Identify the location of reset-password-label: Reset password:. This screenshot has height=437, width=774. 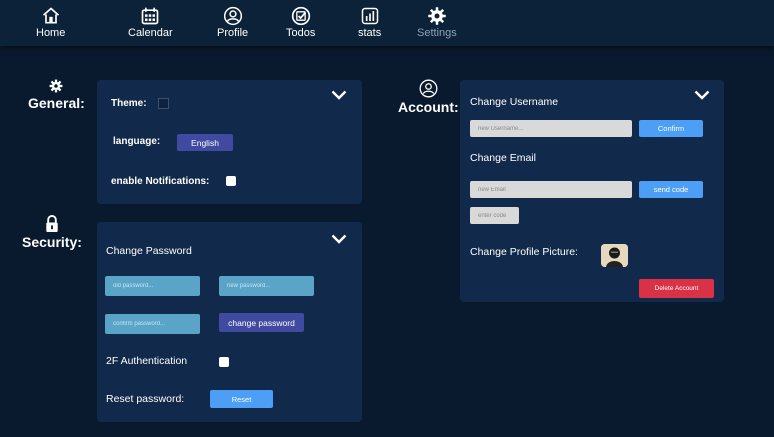
(145, 399).